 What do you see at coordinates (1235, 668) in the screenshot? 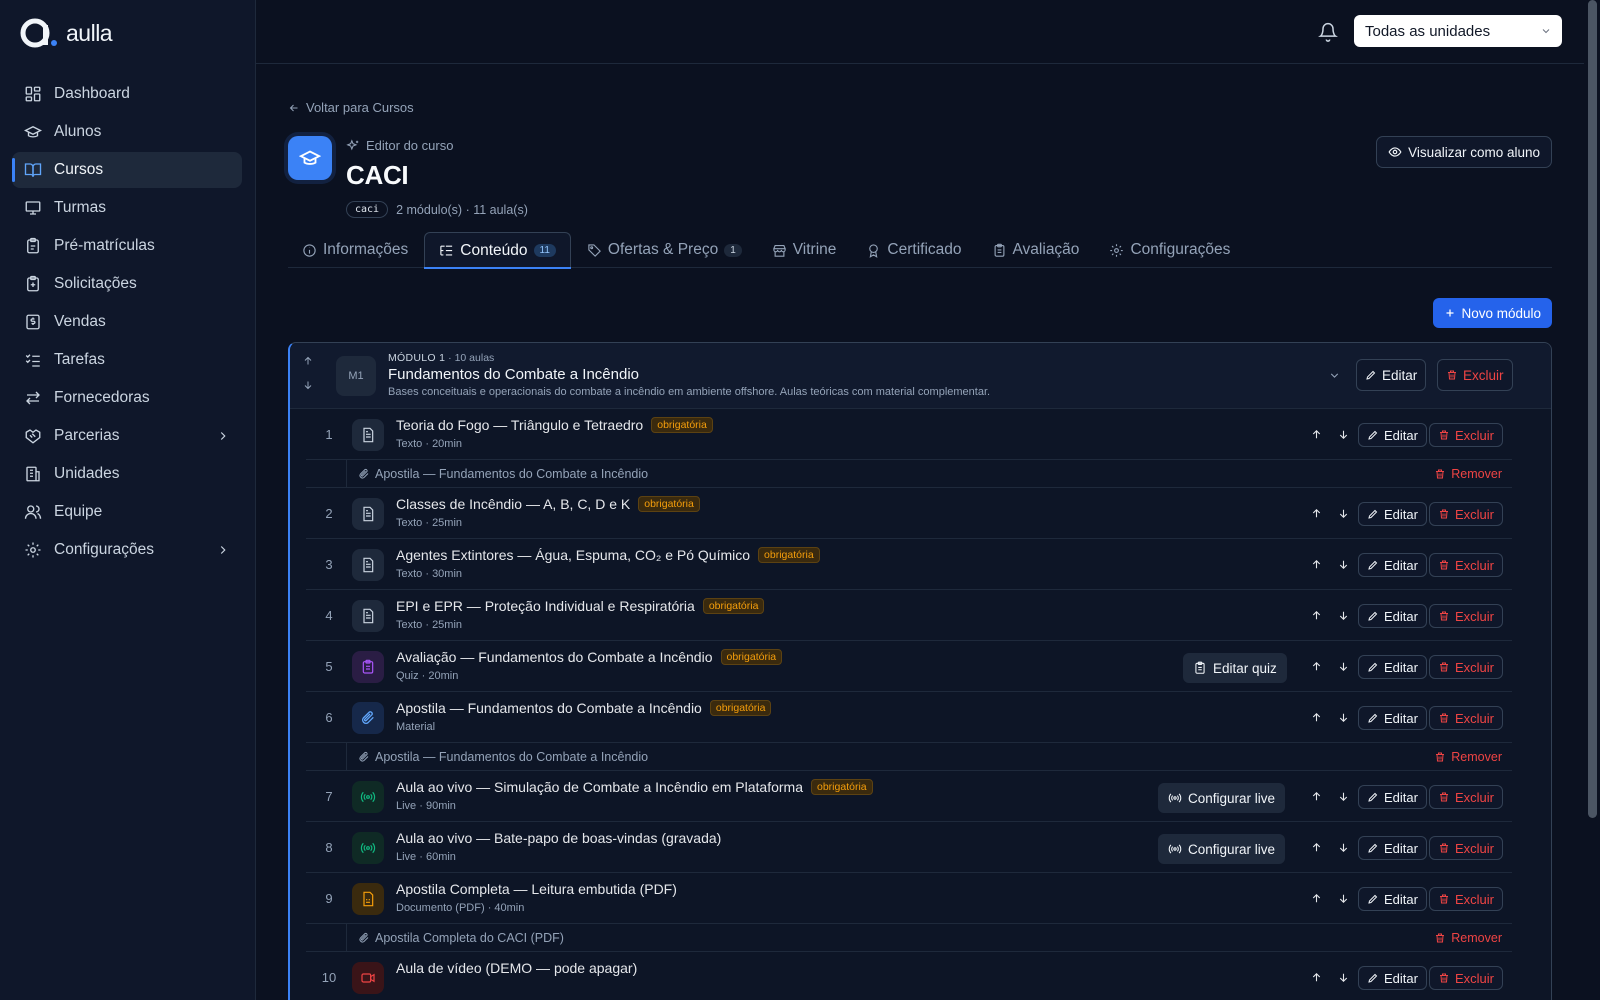
I see `lesson-action-button: Editar quiz` at bounding box center [1235, 668].